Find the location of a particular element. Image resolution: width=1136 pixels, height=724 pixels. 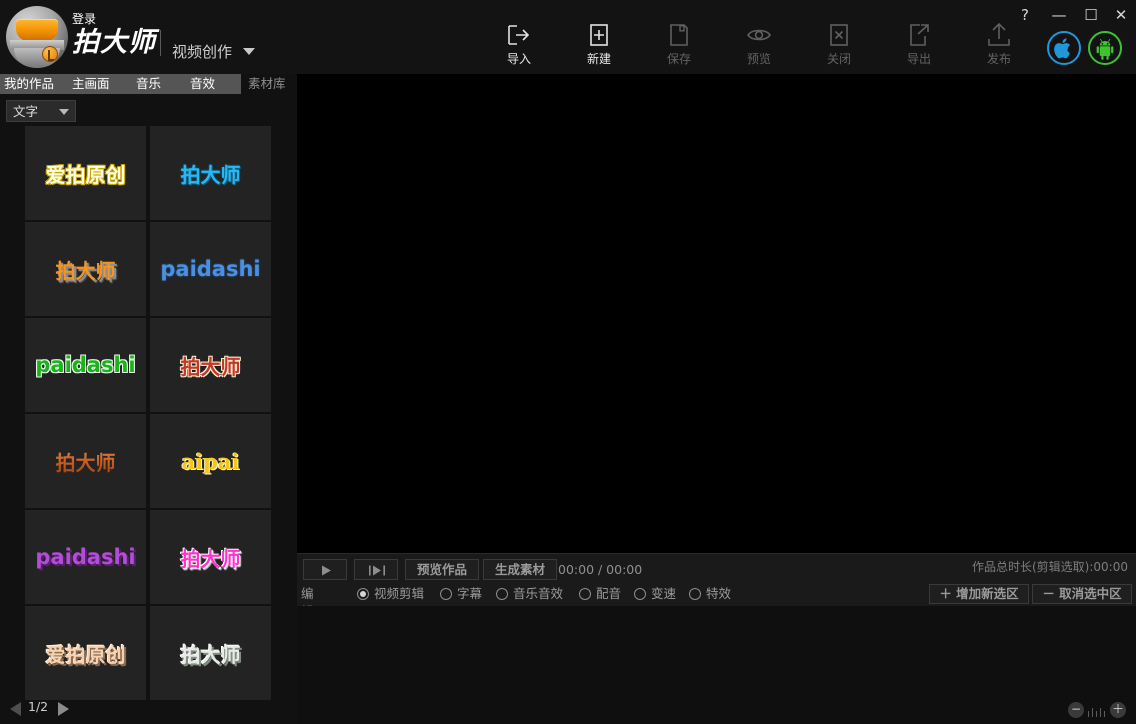

sidebar-tab-2: 音乐 is located at coordinates (152, 84).